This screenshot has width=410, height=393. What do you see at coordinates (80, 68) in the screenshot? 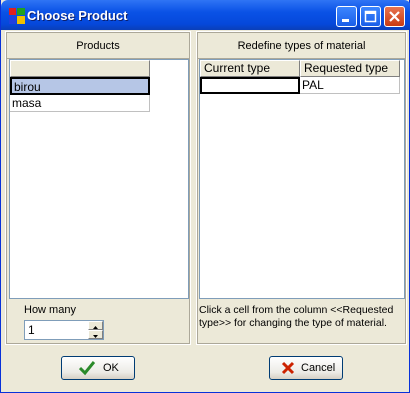
I see `products-column-header` at bounding box center [80, 68].